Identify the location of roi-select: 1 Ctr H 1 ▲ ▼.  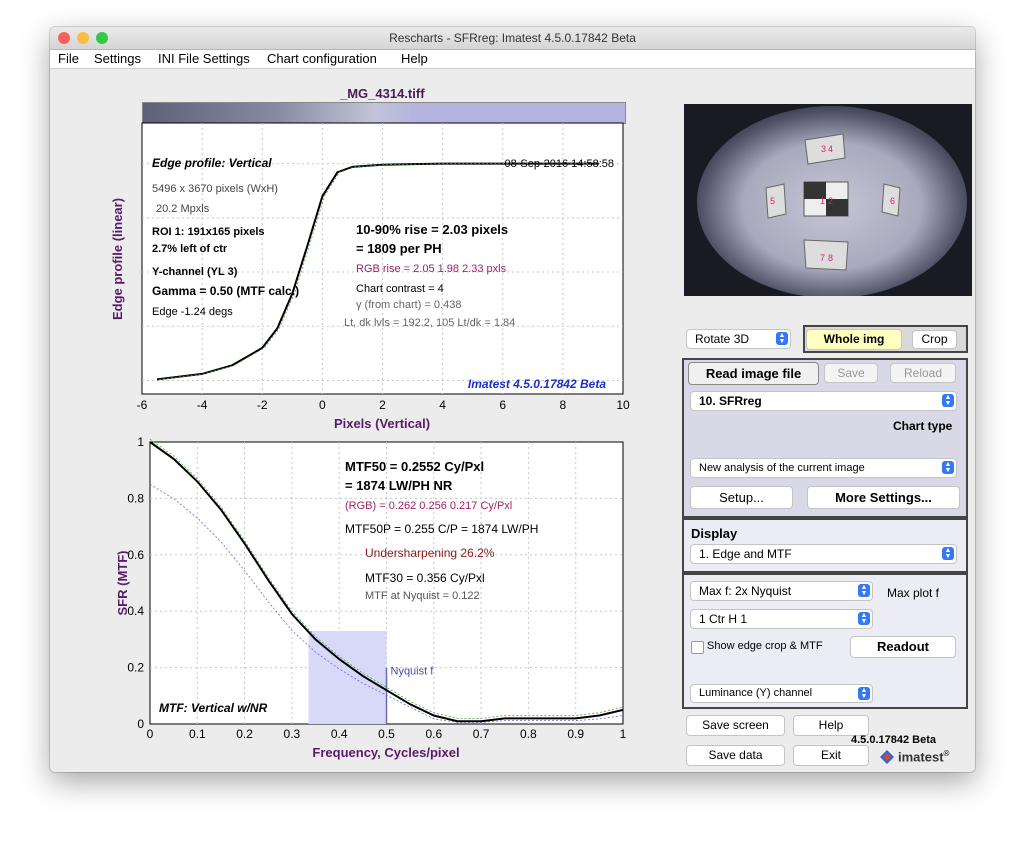
(781, 619).